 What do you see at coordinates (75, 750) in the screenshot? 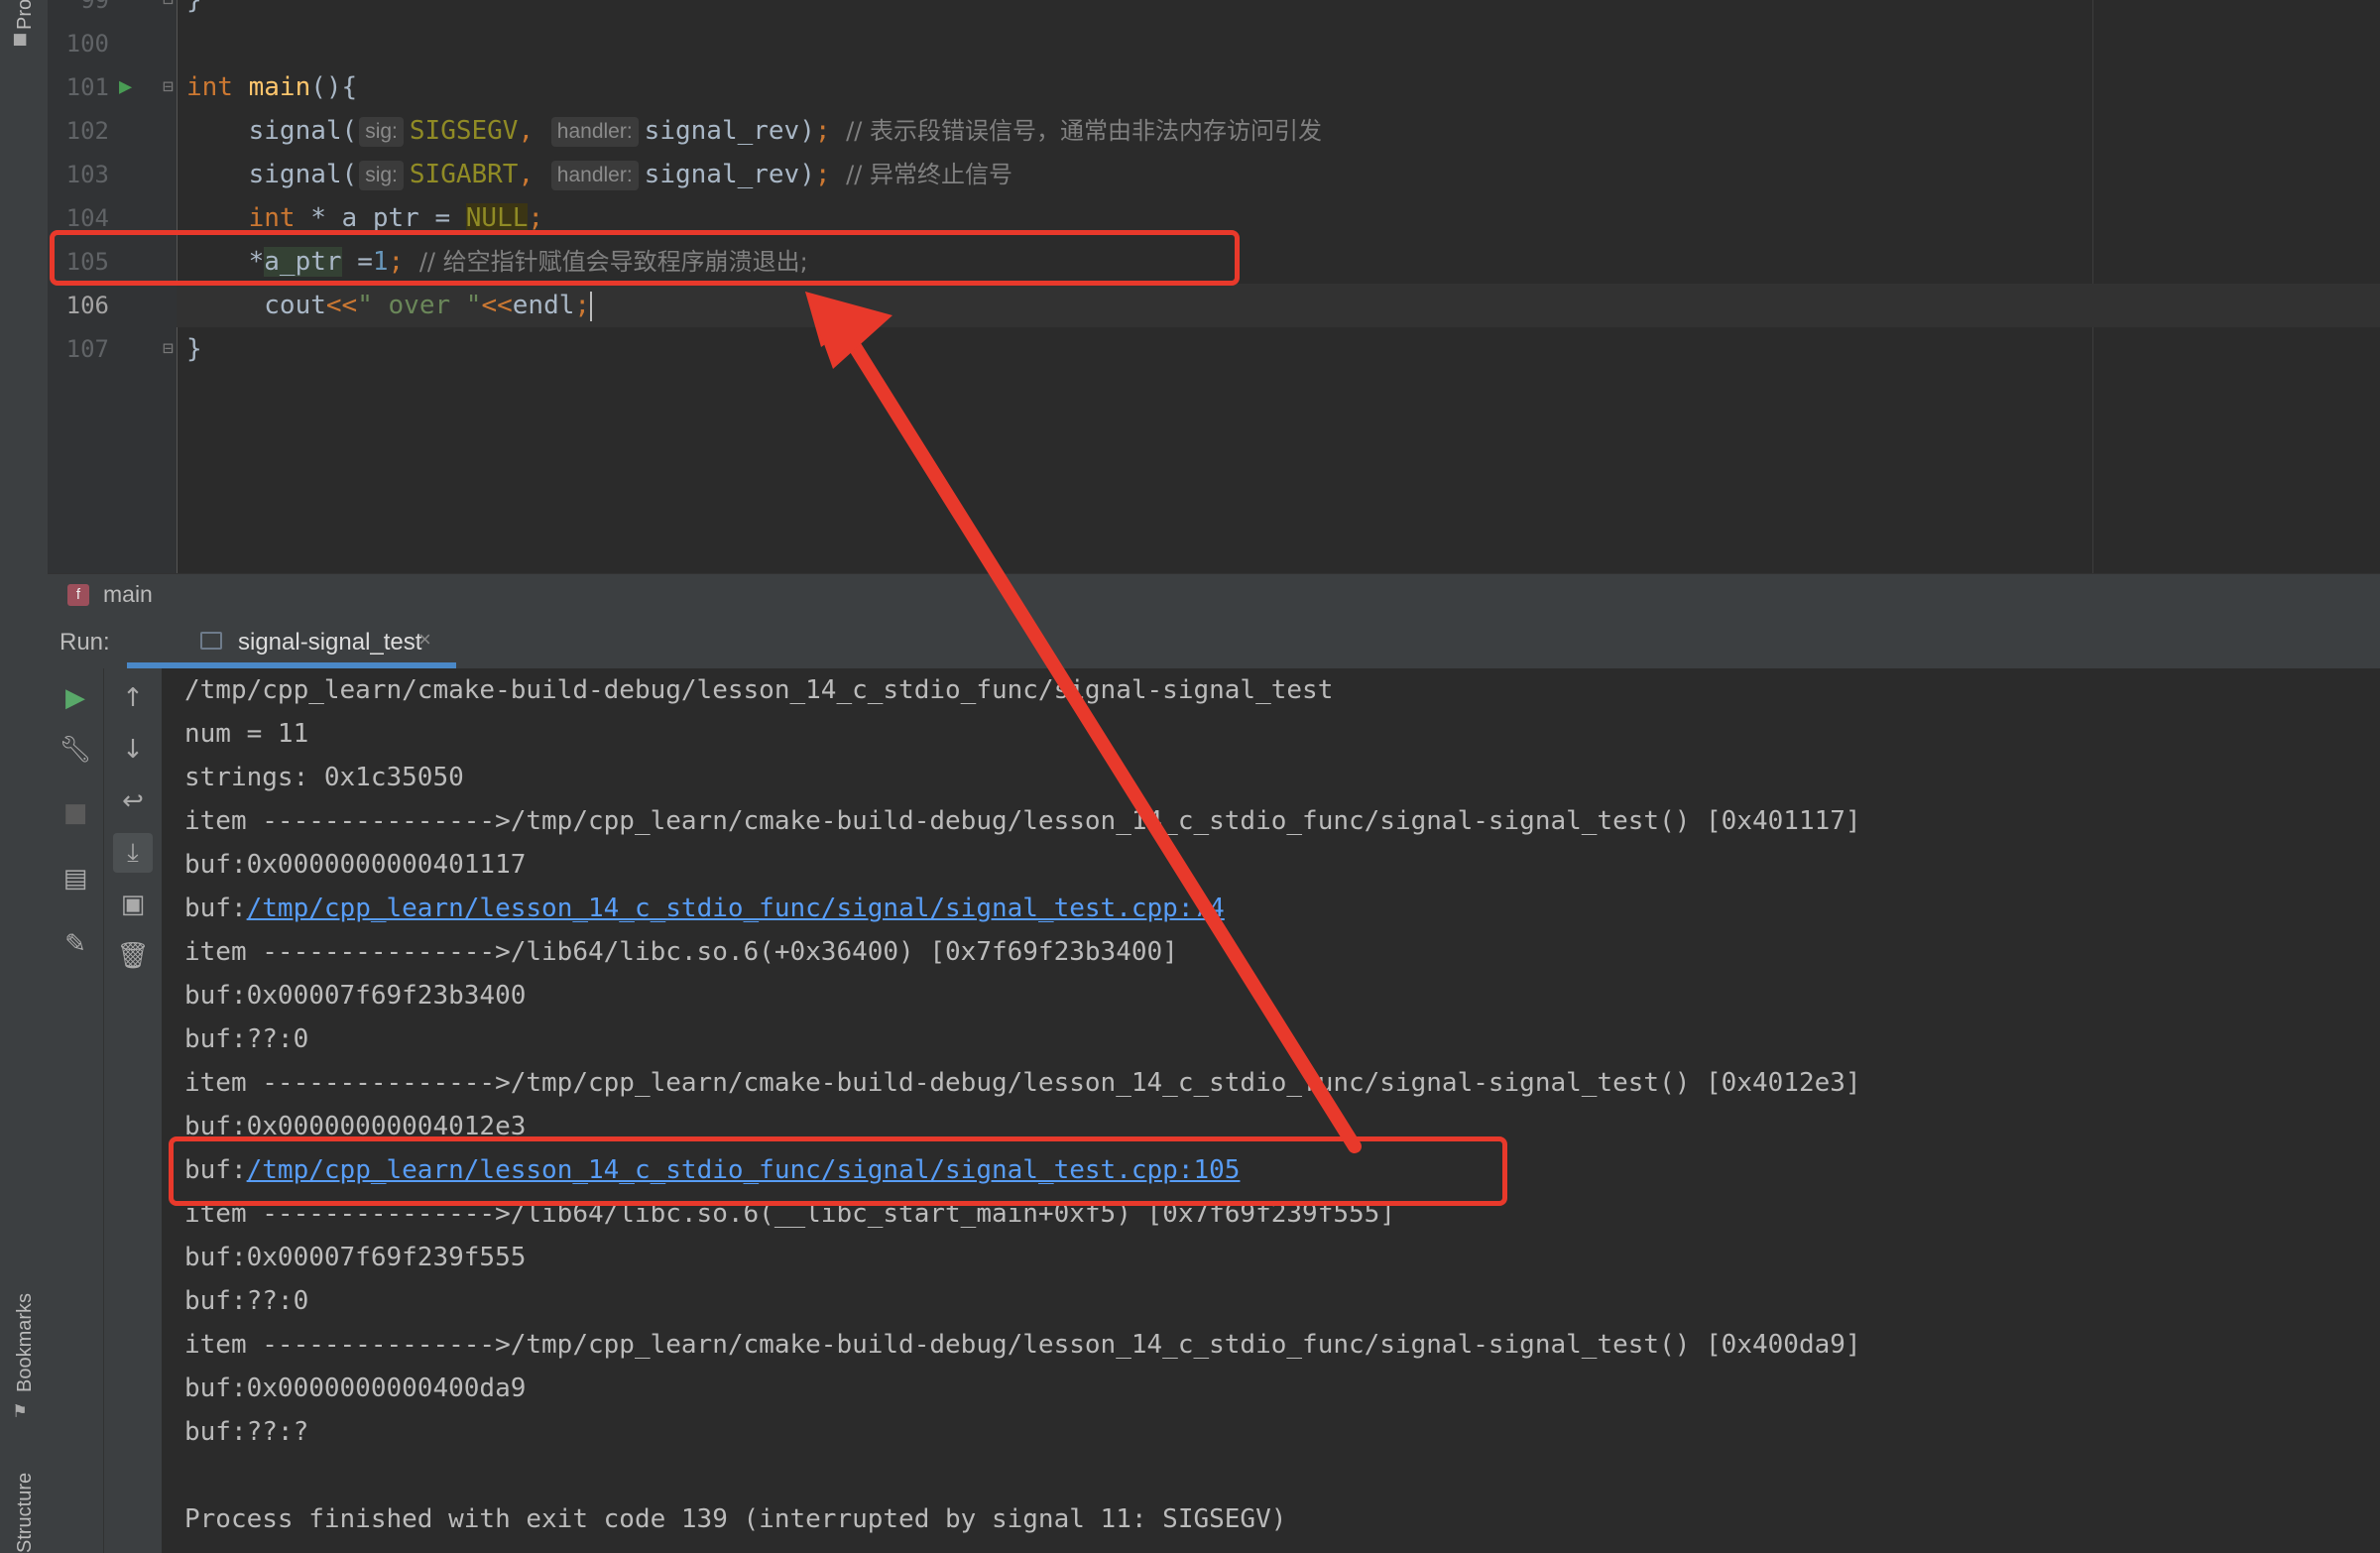
I see `wrench-icon: 🔧︎` at bounding box center [75, 750].